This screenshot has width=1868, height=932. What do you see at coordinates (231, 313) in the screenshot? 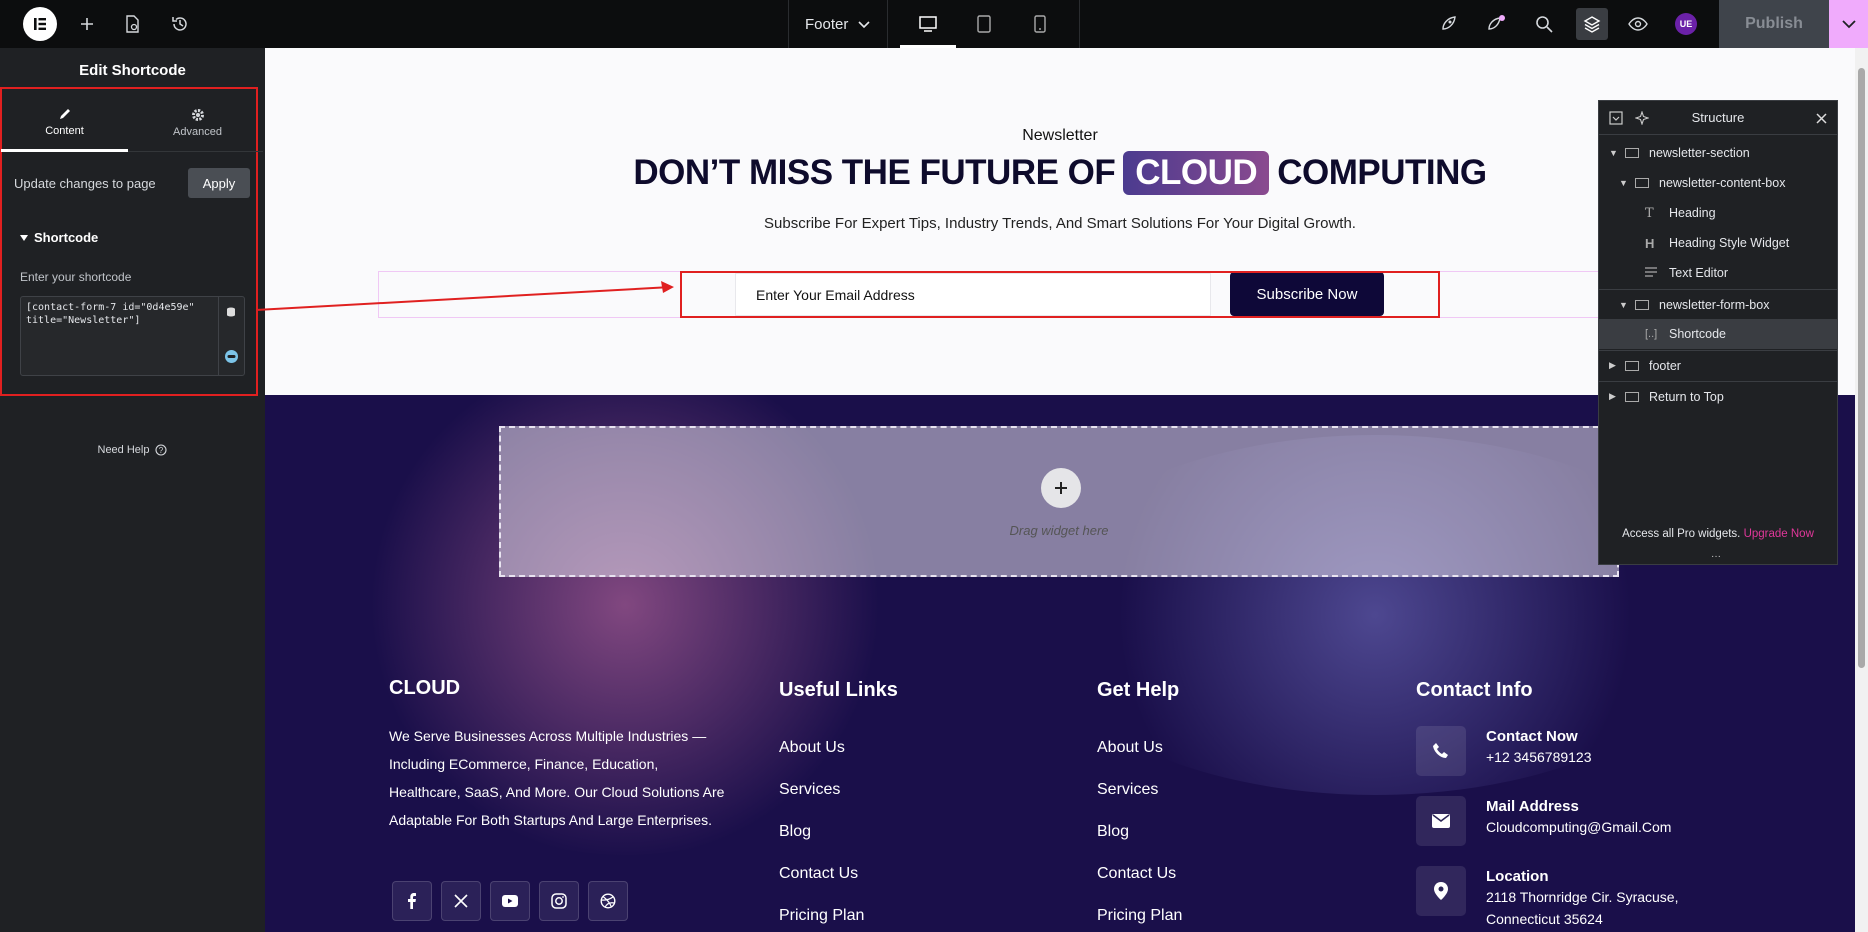
I see `dynamic-tags-icon` at bounding box center [231, 313].